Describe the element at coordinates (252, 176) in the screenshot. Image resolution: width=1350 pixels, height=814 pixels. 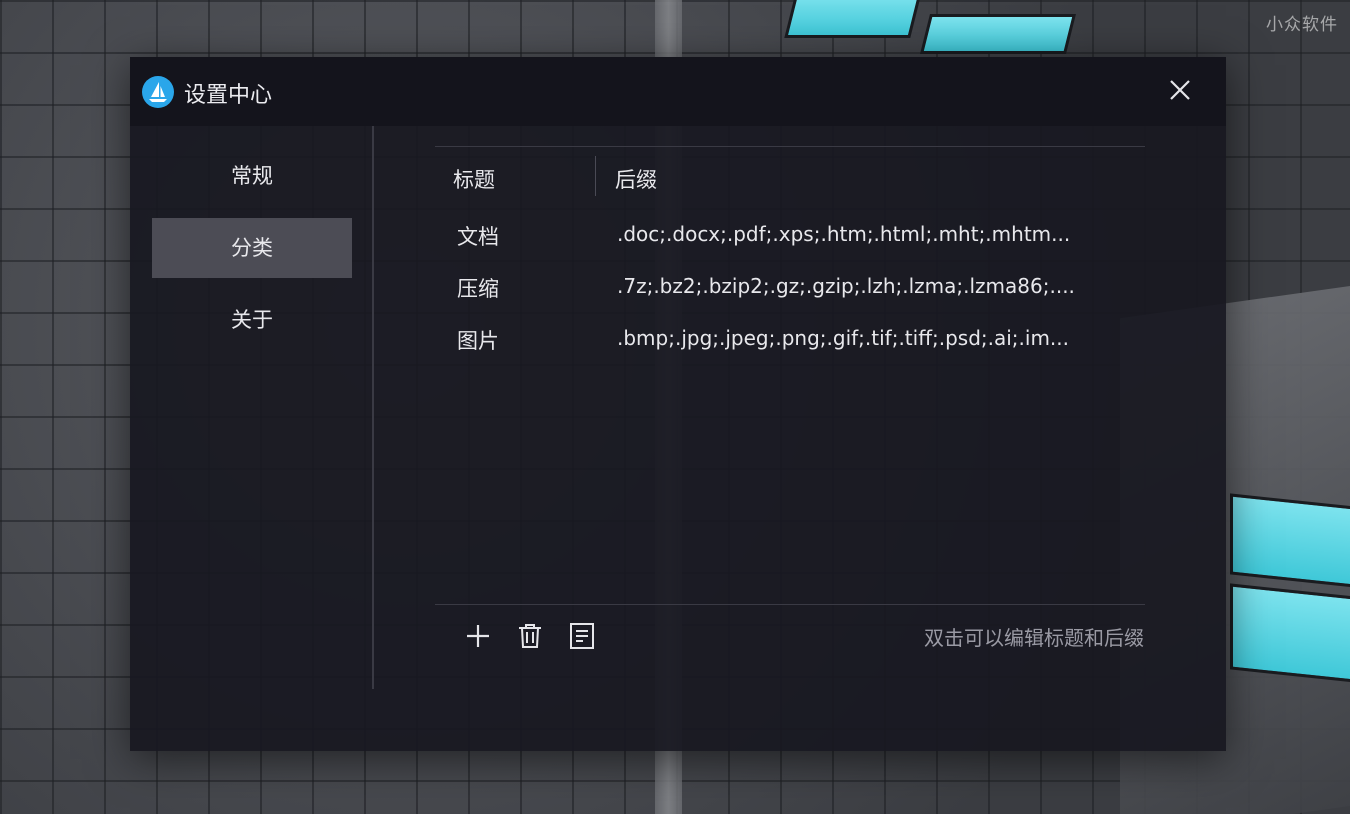
I see `sidebar-item-general: 常规` at that location.